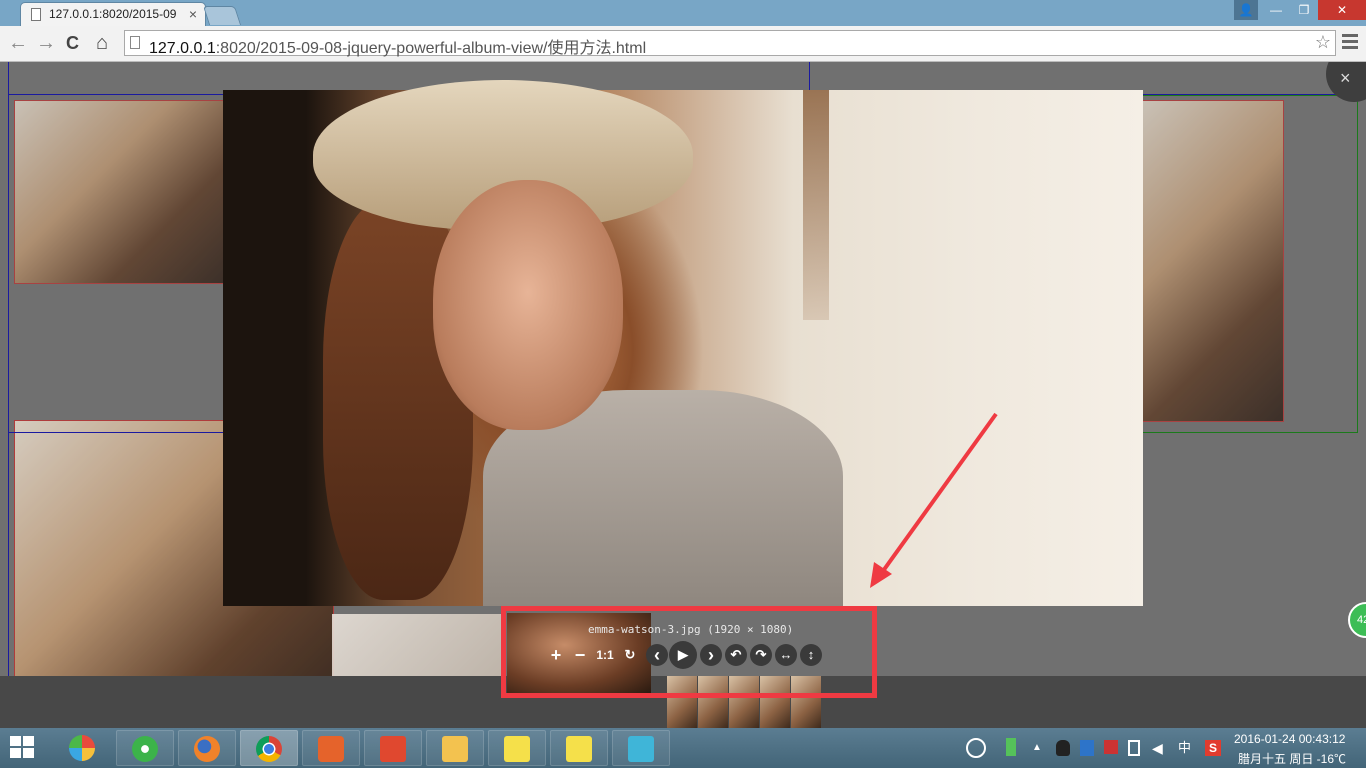 This screenshot has width=1366, height=768. Describe the element at coordinates (1345, 78) in the screenshot. I see `close-icon: ×` at that location.